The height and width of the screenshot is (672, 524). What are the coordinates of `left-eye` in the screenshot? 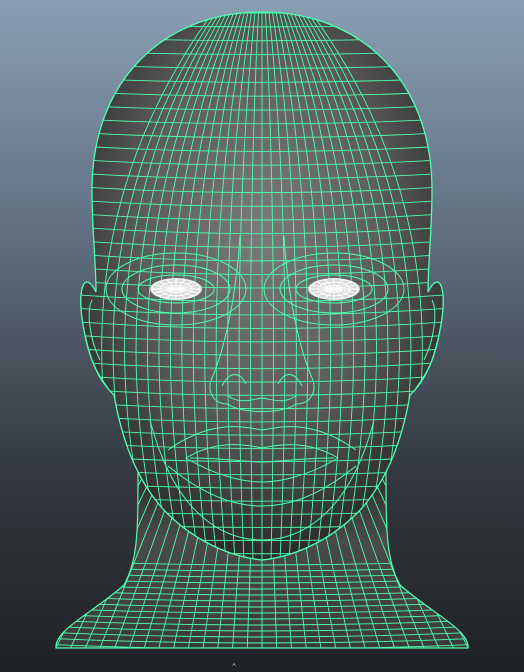 It's located at (176, 289).